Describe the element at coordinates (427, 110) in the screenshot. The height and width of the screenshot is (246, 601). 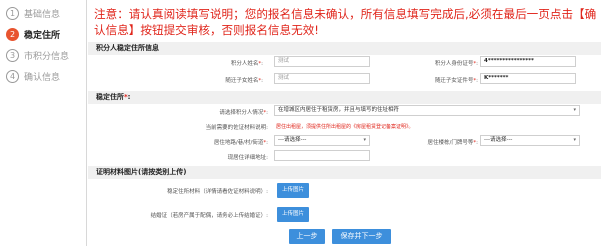
I see `situation-select: 在增城区内居住于租赁房，并且与填写的住址相符 ▾` at that location.